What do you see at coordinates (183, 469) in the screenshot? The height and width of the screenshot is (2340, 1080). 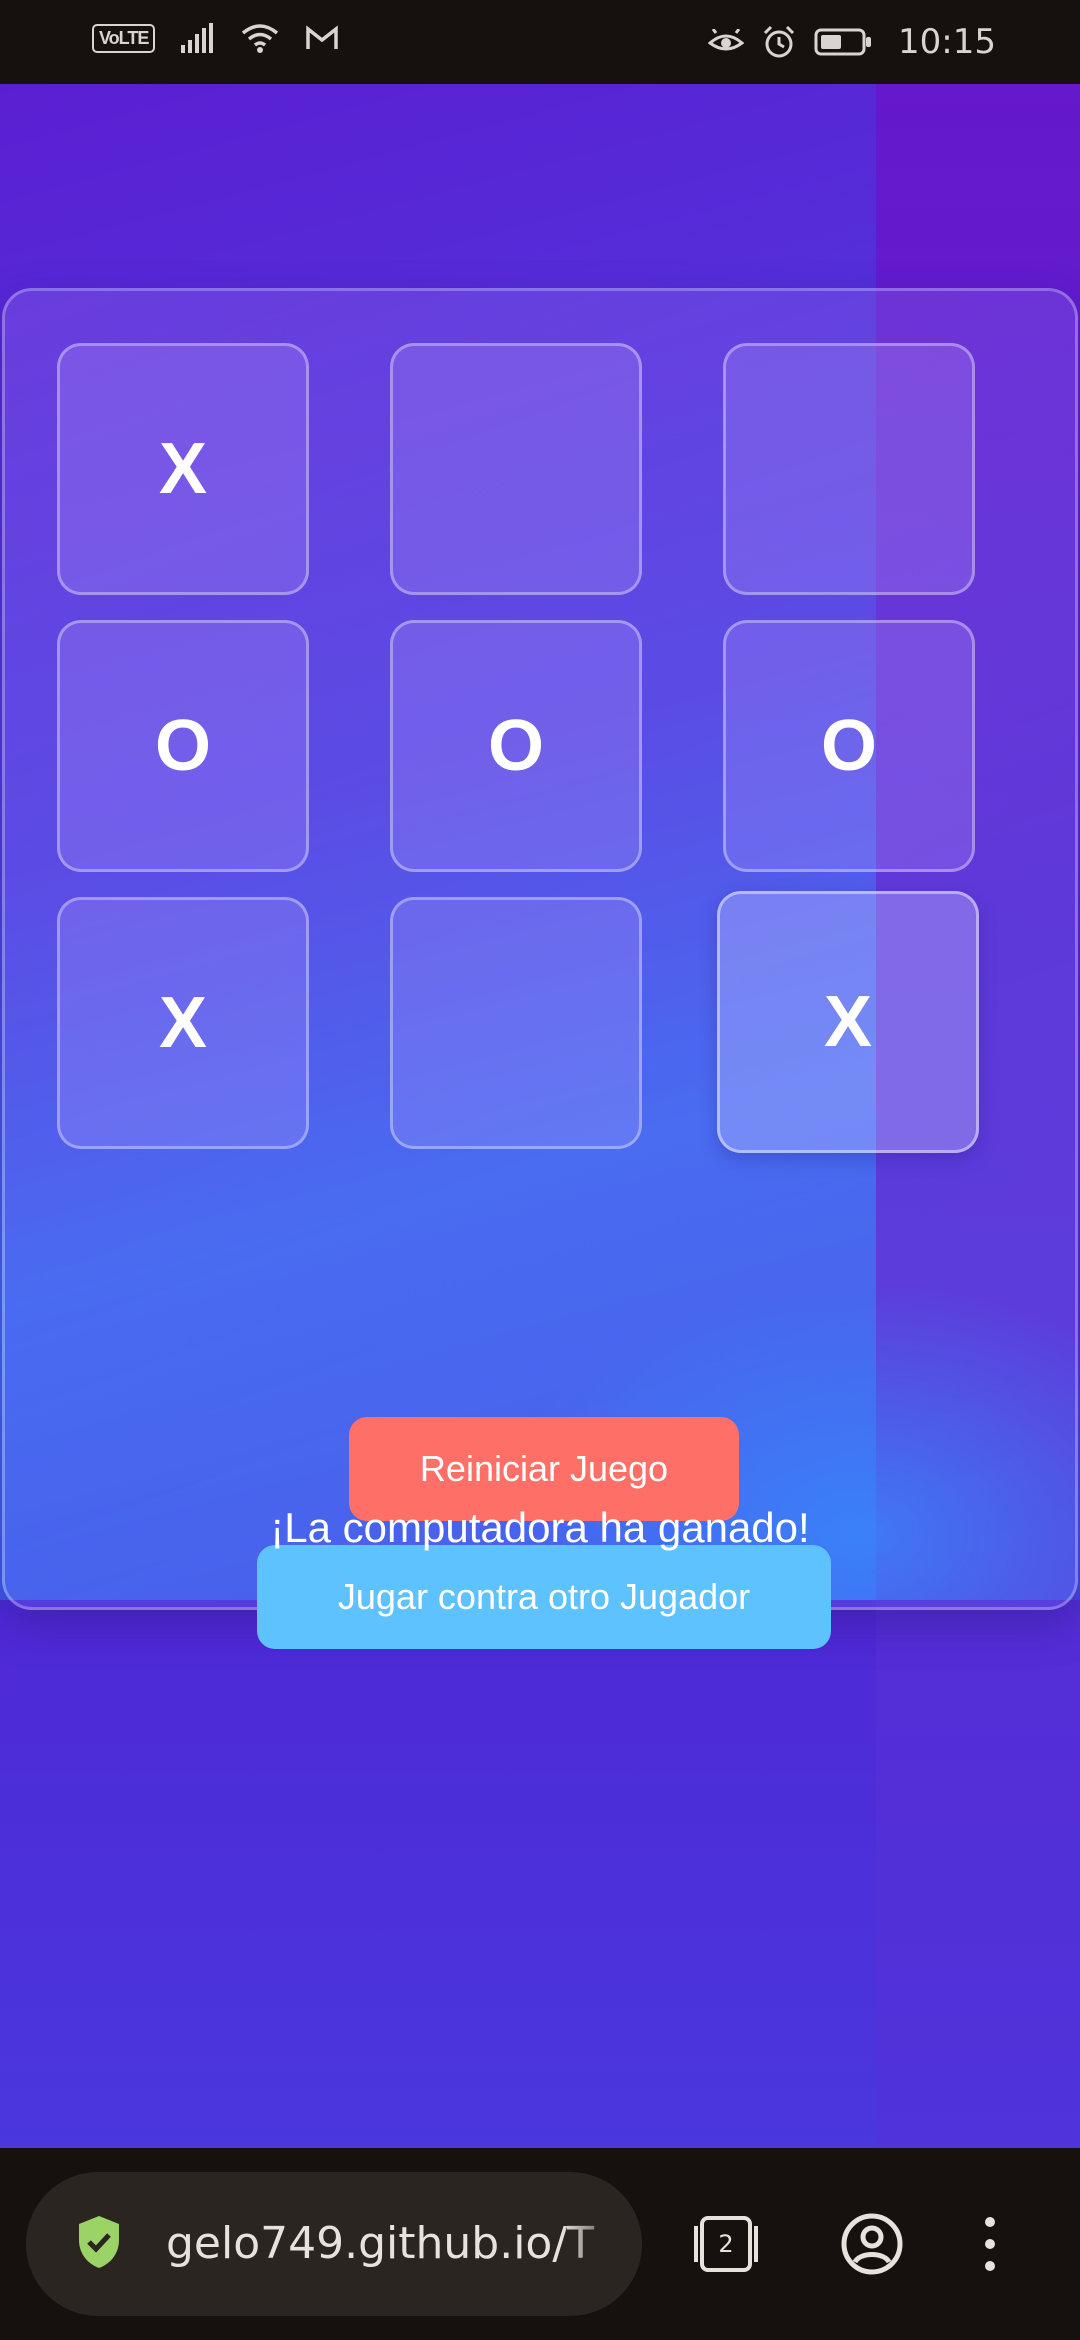 I see `board-cell-1: X` at bounding box center [183, 469].